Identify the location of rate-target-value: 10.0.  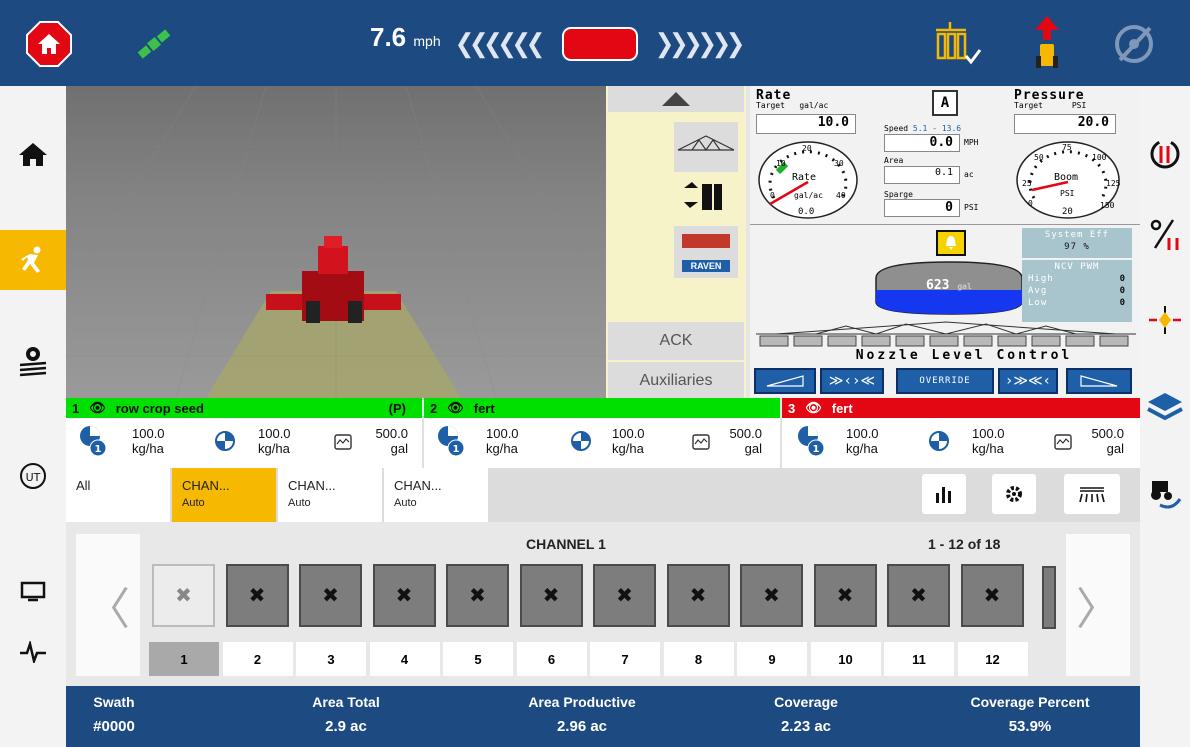
(806, 124).